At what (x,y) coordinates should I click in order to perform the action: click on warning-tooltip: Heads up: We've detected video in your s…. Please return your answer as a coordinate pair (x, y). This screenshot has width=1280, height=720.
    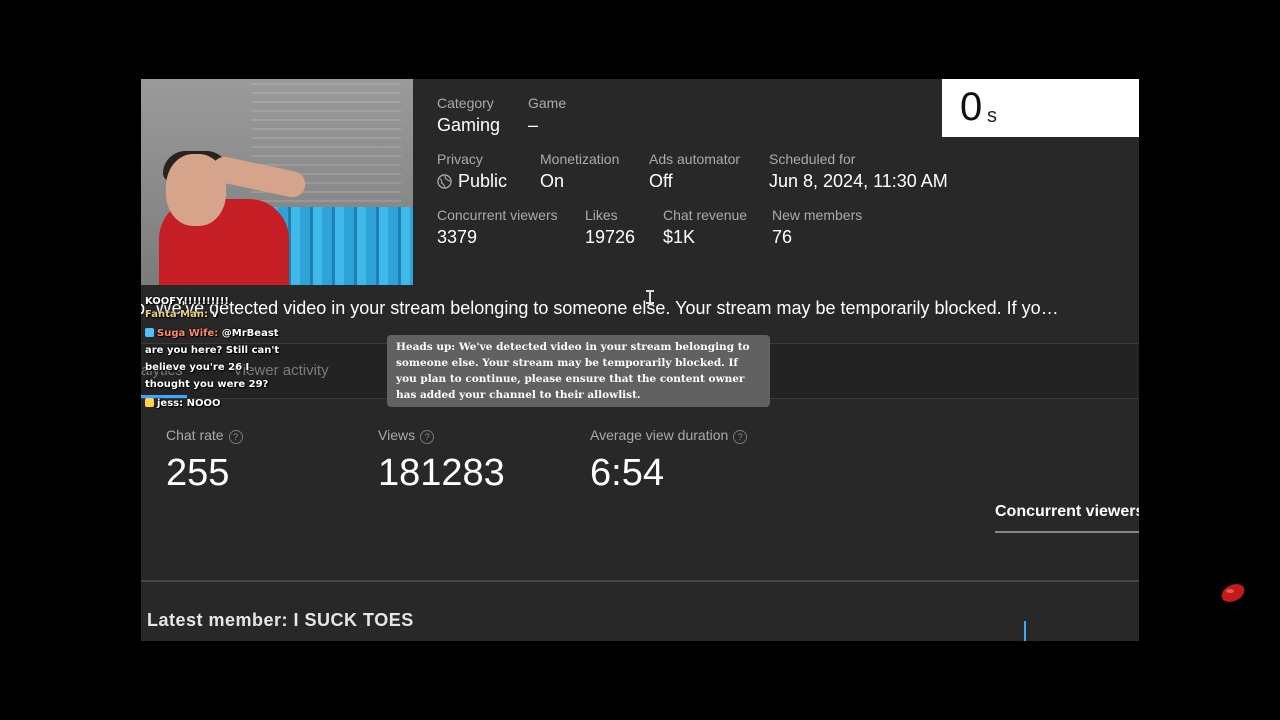
    Looking at the image, I should click on (578, 371).